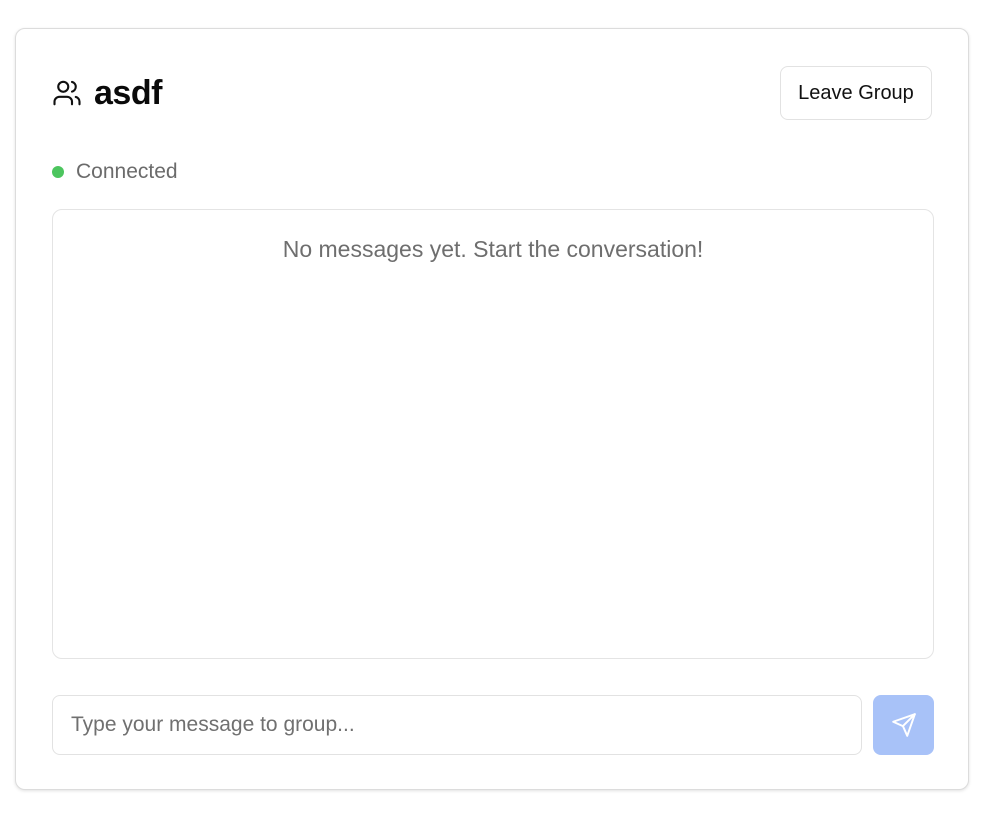  I want to click on connection-status: Connected, so click(115, 172).